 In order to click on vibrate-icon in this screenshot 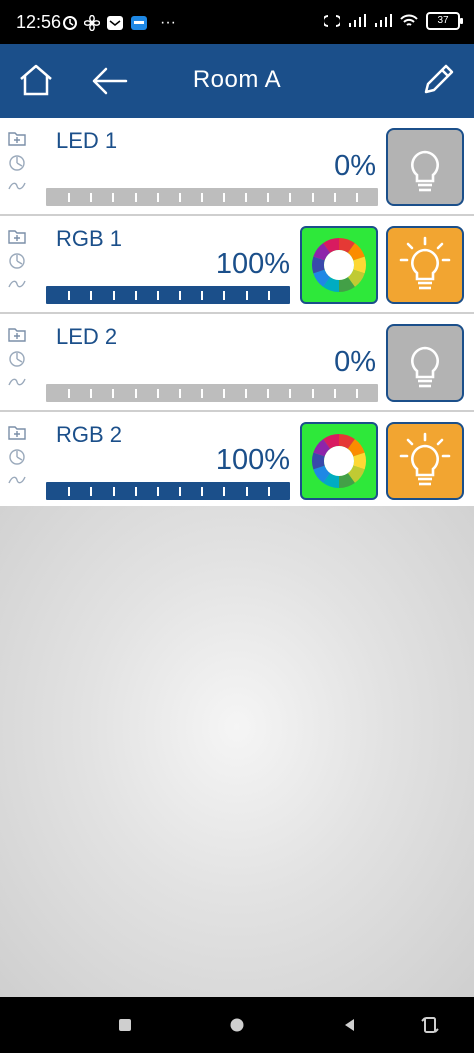, I will do `click(332, 21)`.